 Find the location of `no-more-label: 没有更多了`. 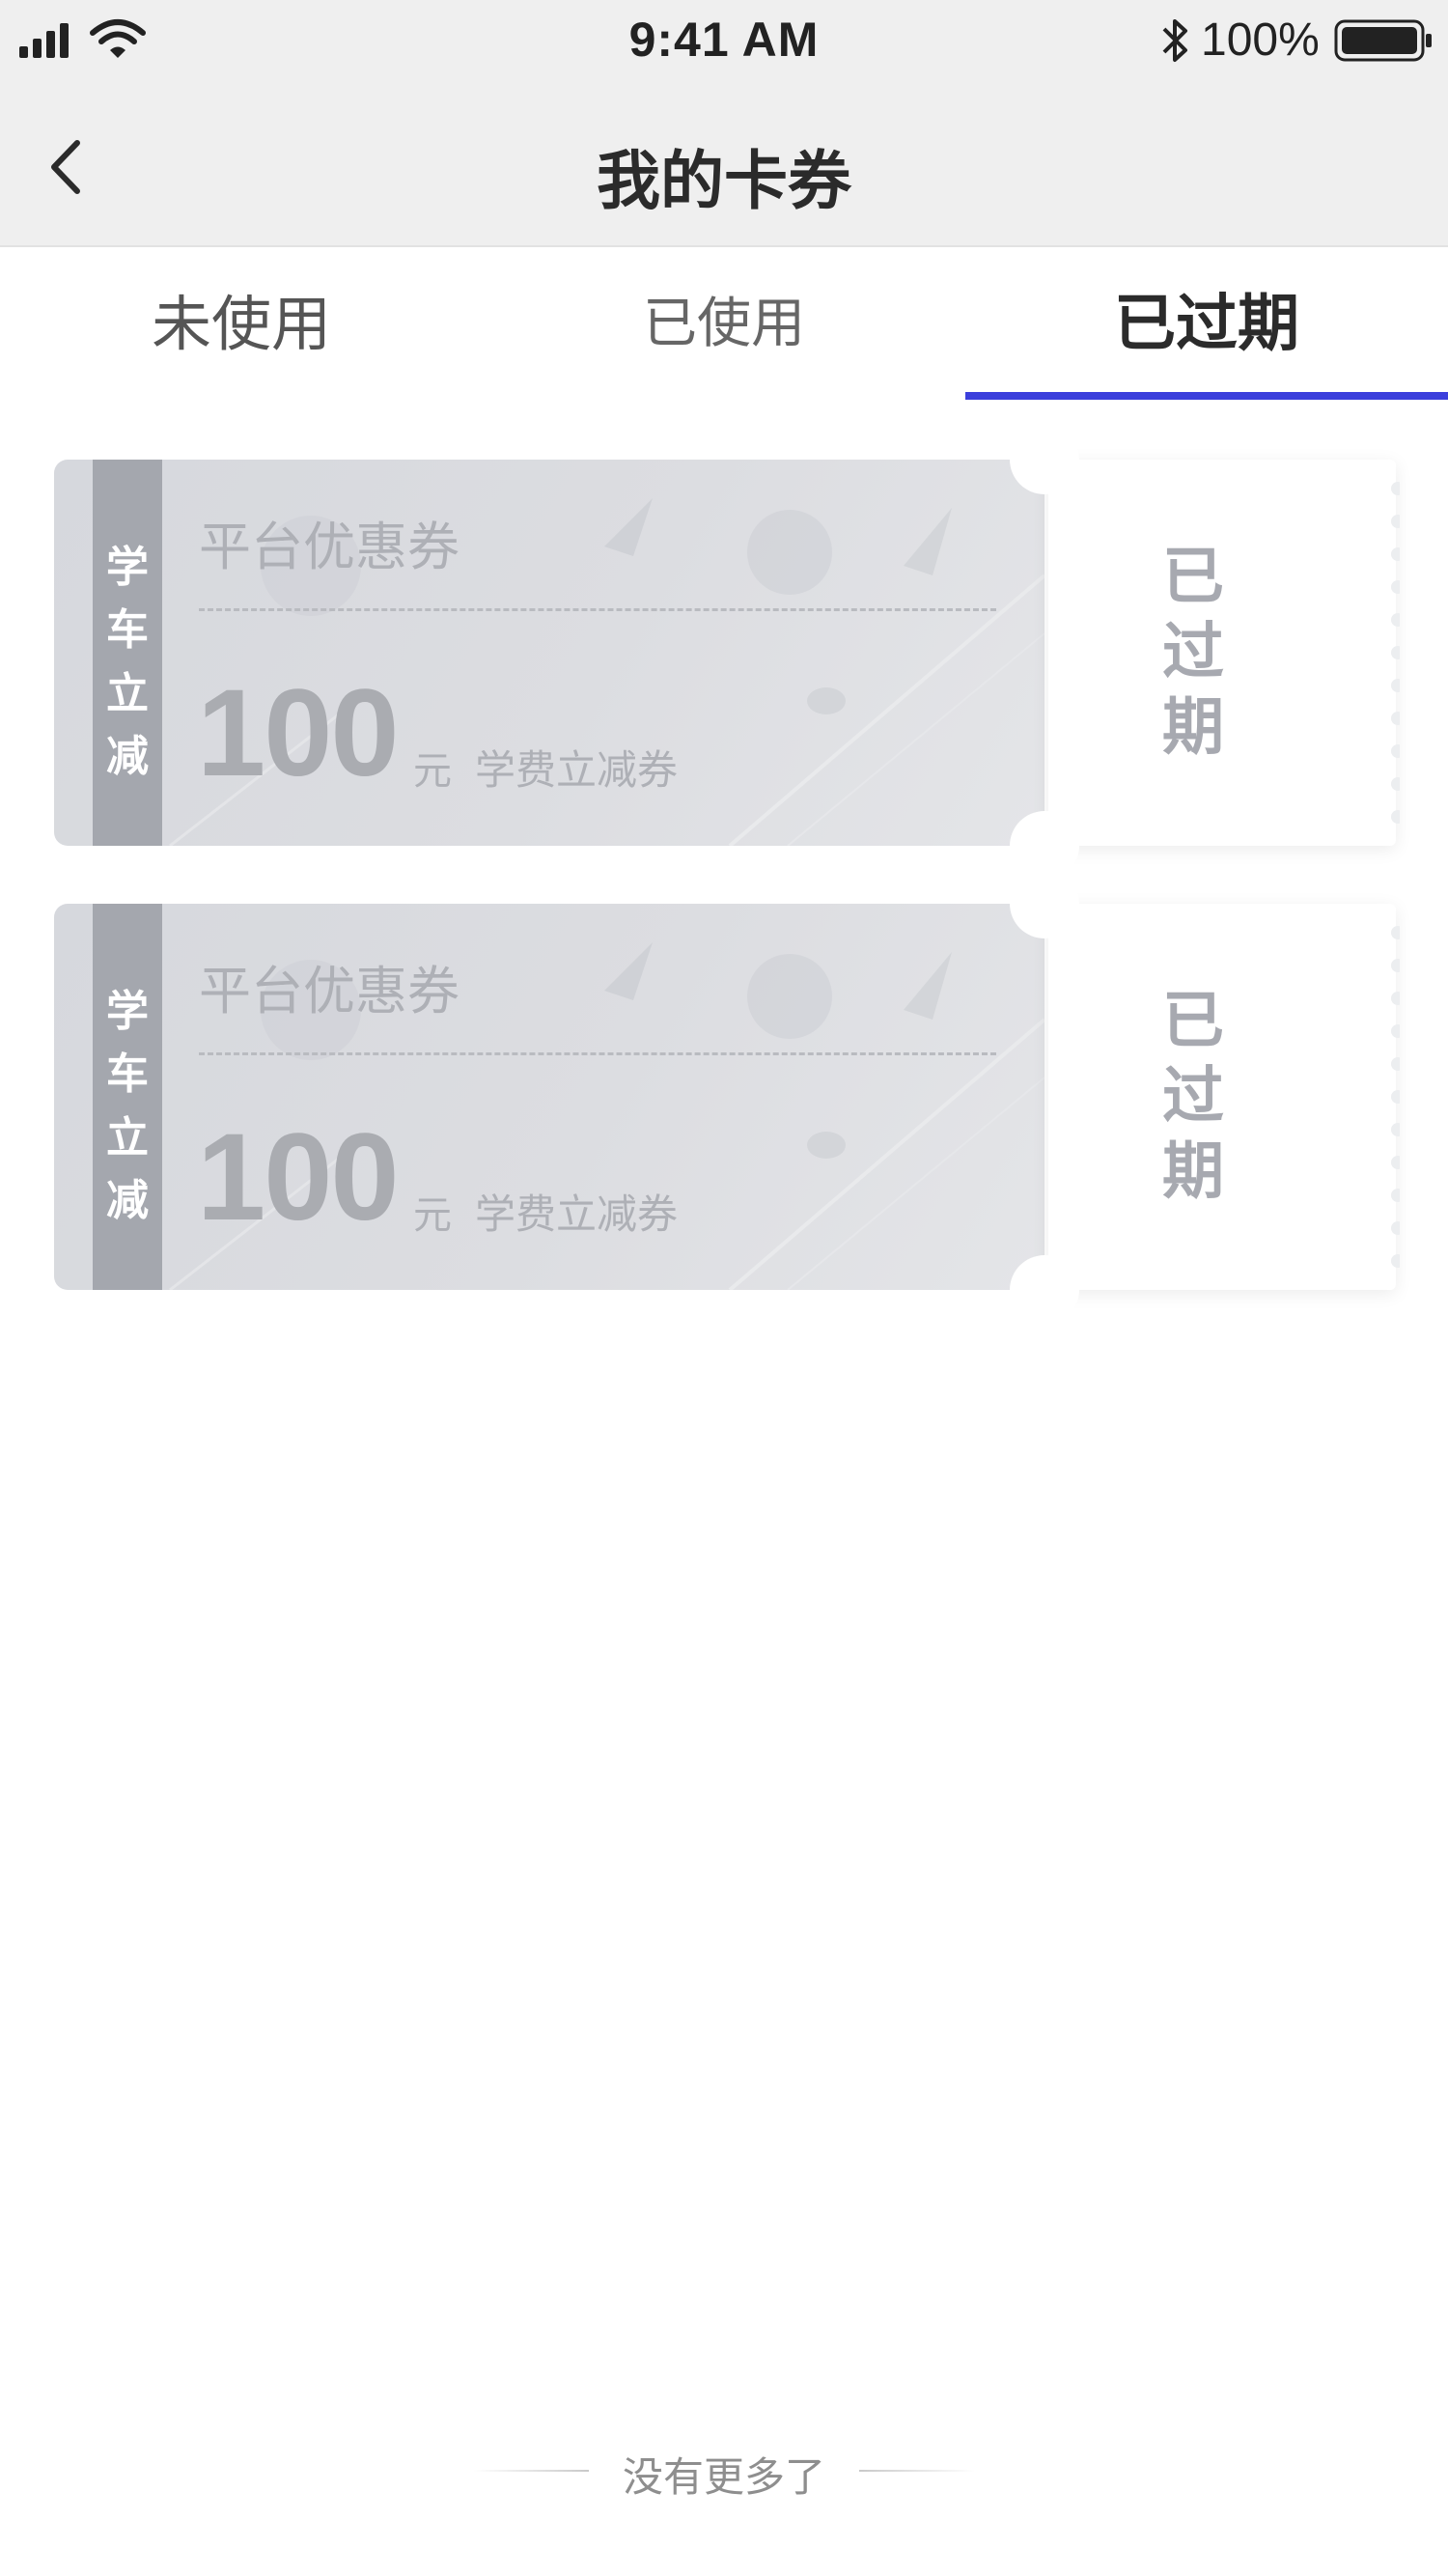

no-more-label: 没有更多了 is located at coordinates (724, 2477).